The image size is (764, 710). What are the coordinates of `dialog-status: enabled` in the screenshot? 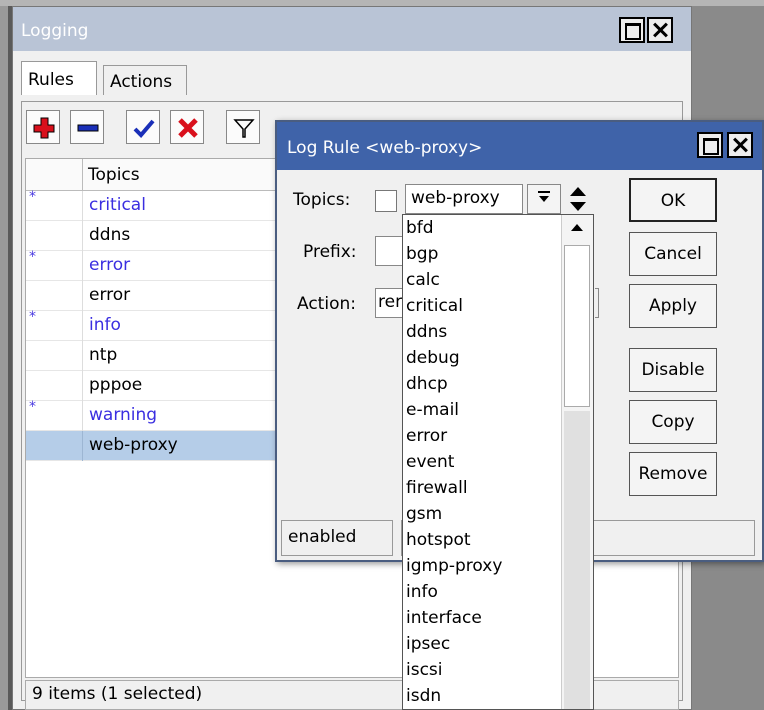 It's located at (337, 538).